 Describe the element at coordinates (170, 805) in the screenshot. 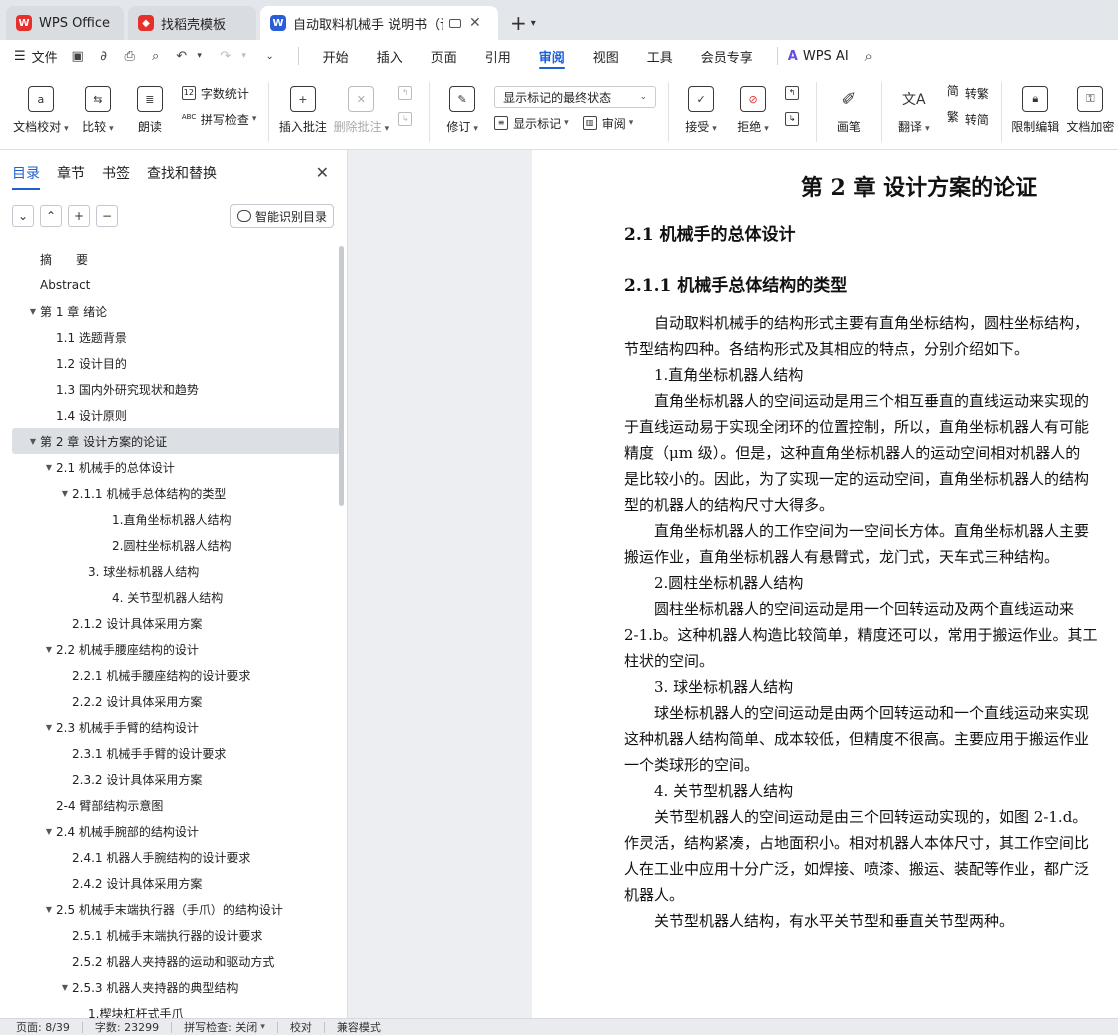

I see `toc-item: 2-4 臂部结构示意图` at that location.